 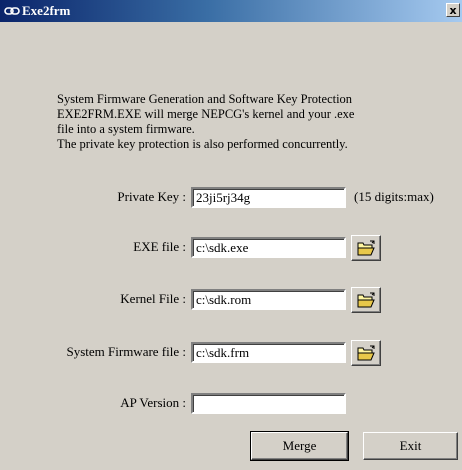 I want to click on exe-file-browse-button, so click(x=366, y=248).